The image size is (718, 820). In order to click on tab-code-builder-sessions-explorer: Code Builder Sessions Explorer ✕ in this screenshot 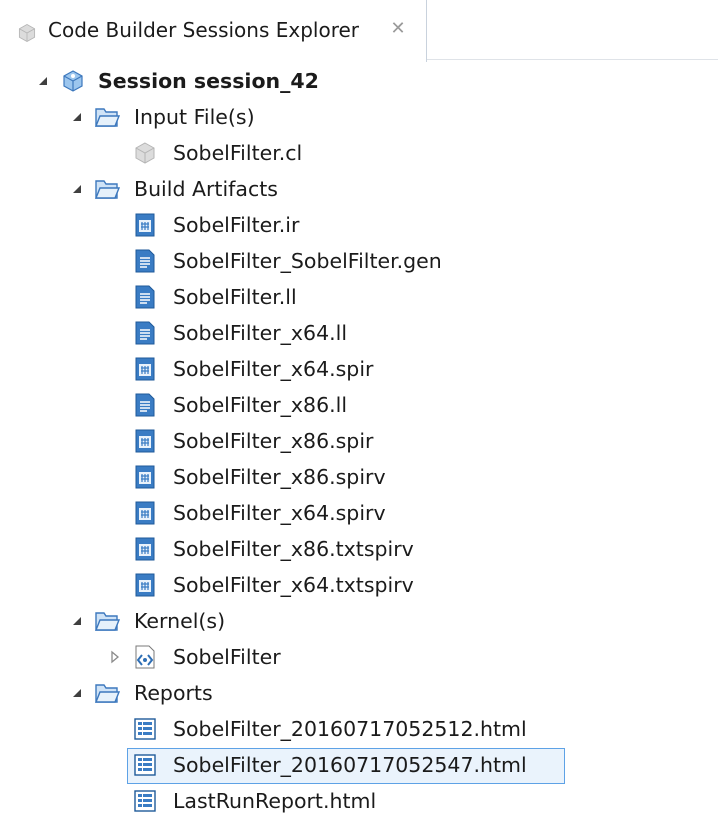, I will do `click(213, 31)`.